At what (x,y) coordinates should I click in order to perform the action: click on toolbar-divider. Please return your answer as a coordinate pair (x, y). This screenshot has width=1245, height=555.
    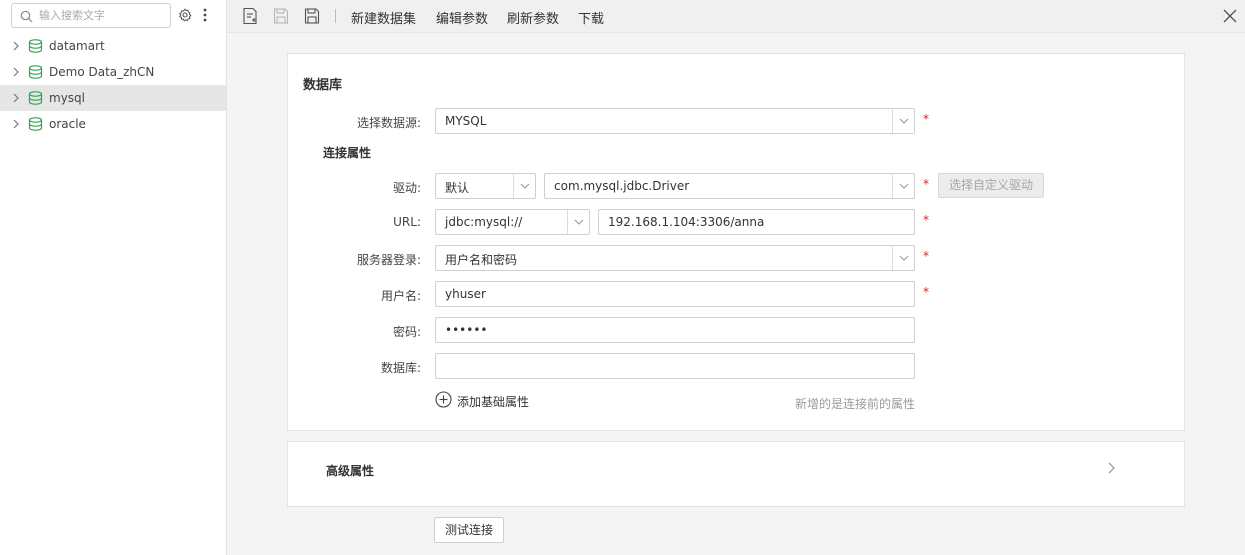
    Looking at the image, I should click on (335, 16).